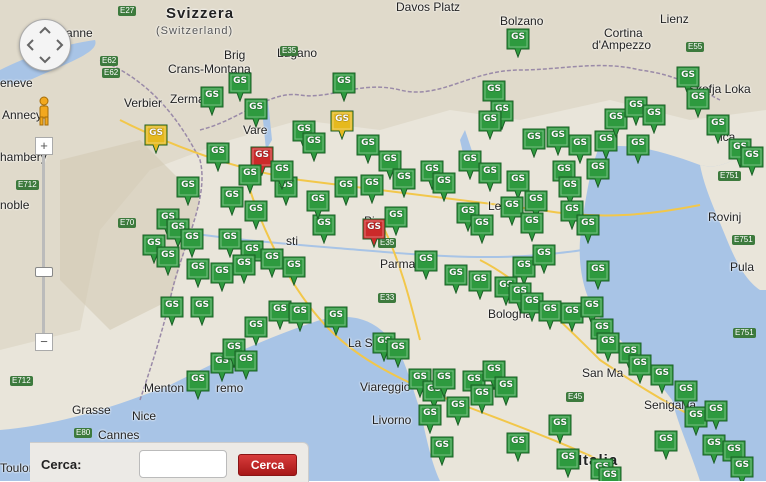 This screenshot has width=766, height=482. Describe the element at coordinates (44, 272) in the screenshot. I see `zoom-slider-thumb` at that location.